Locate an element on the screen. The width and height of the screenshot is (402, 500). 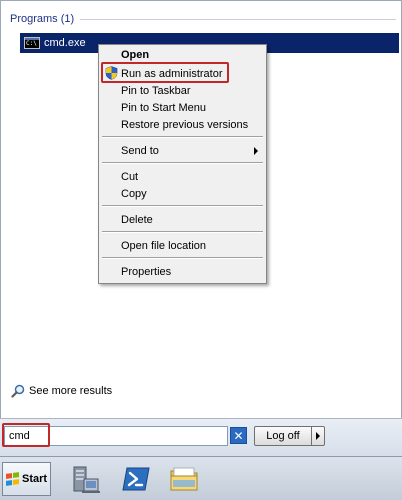
menu-item-label: Open is located at coordinates (135, 54).